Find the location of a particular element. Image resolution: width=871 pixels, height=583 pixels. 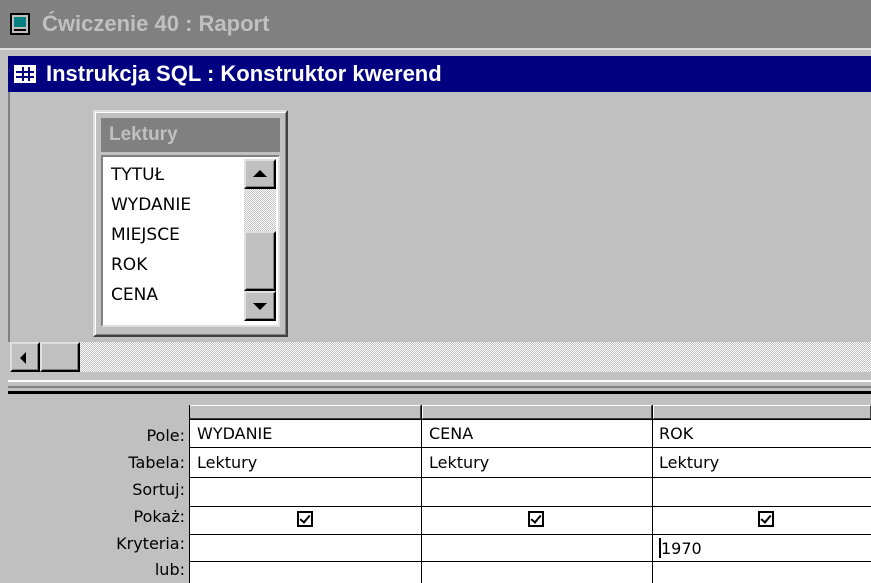

field-cell: ROK is located at coordinates (676, 433).